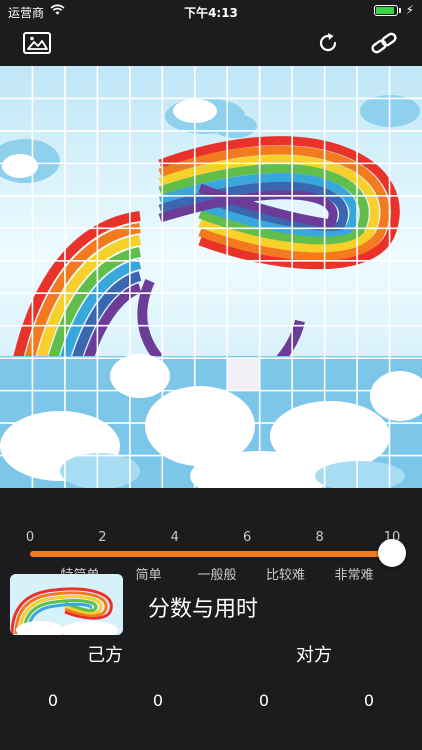  I want to click on battery-icon, so click(386, 10).